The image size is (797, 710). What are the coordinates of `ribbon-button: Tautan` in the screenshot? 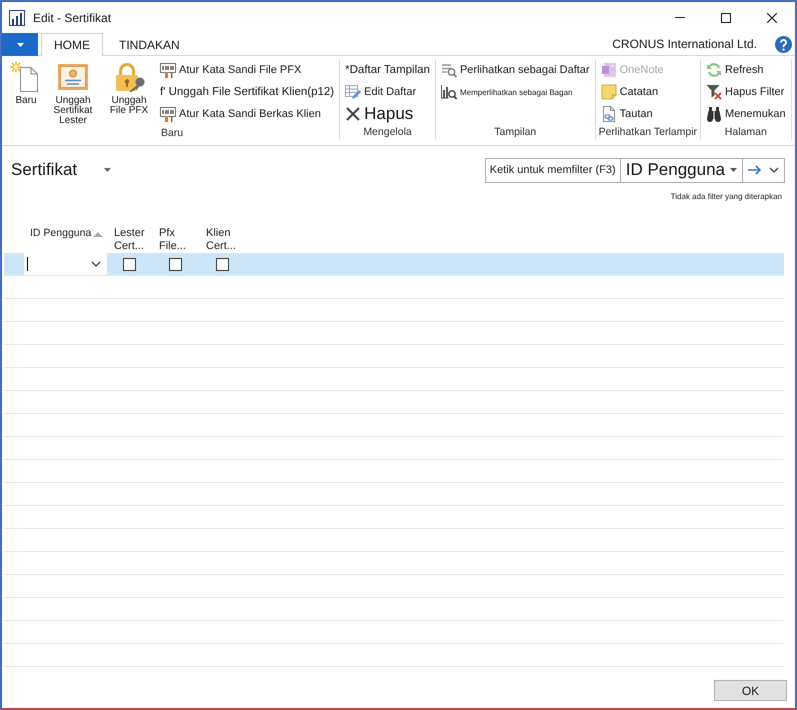 It's located at (632, 114).